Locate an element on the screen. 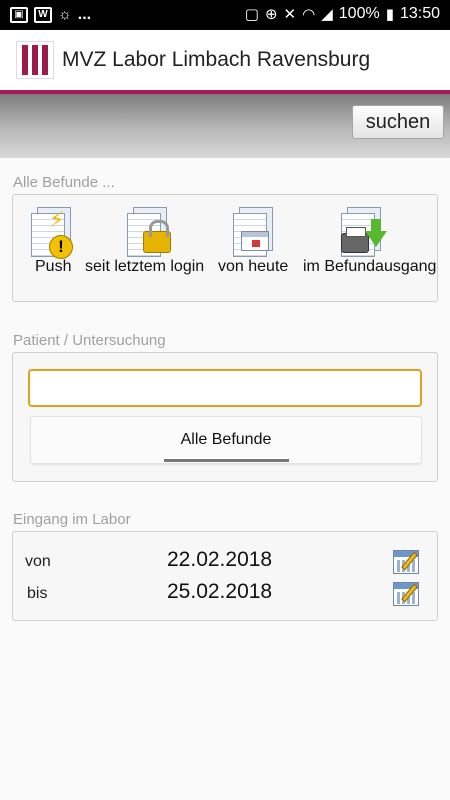 The height and width of the screenshot is (800, 450). toolbar: suchen is located at coordinates (225, 126).